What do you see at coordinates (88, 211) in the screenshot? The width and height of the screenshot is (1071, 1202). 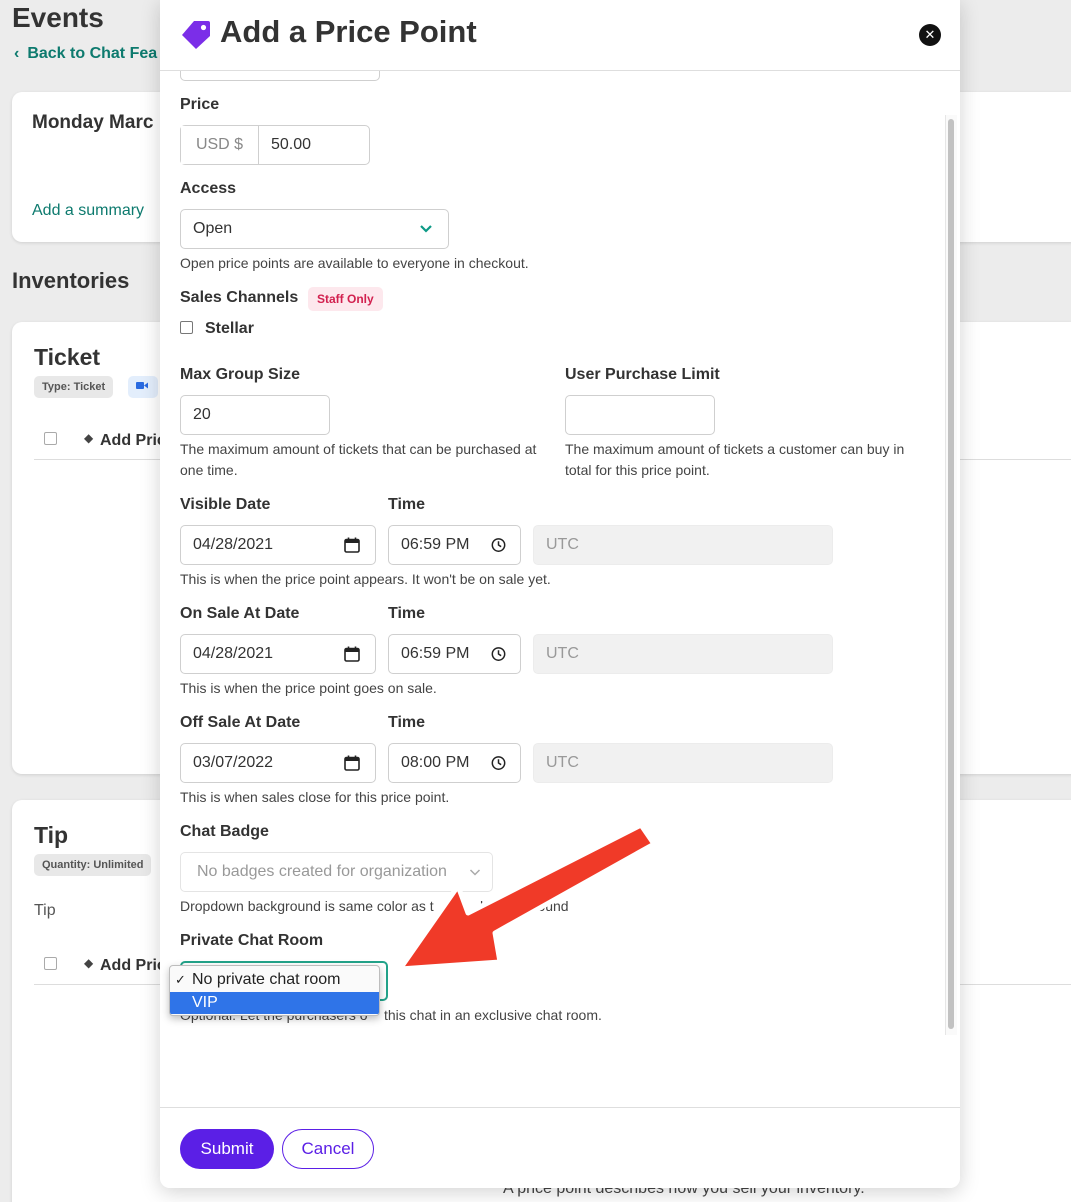 I see `add-summary-link: Add a summary` at bounding box center [88, 211].